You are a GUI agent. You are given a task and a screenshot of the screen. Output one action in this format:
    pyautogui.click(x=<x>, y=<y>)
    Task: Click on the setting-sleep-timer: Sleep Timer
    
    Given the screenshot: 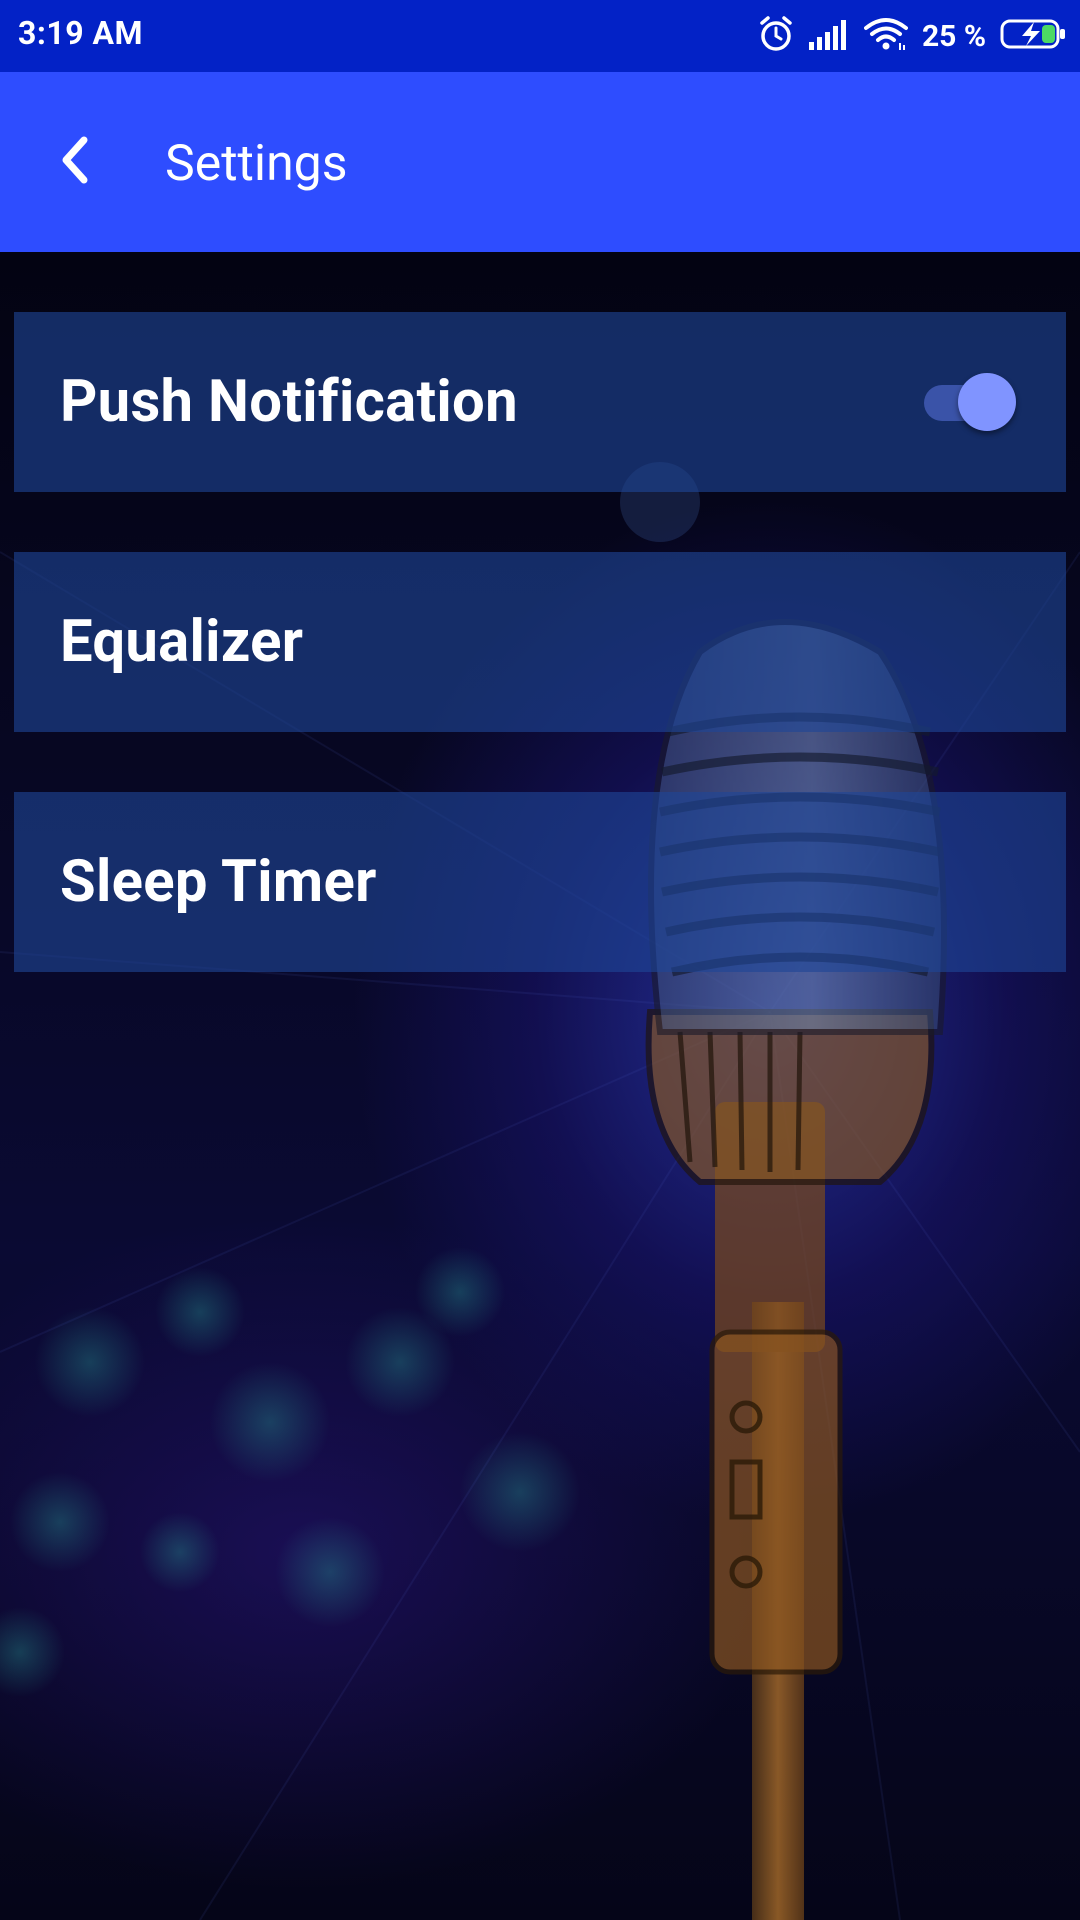 What is the action you would take?
    pyautogui.click(x=540, y=882)
    